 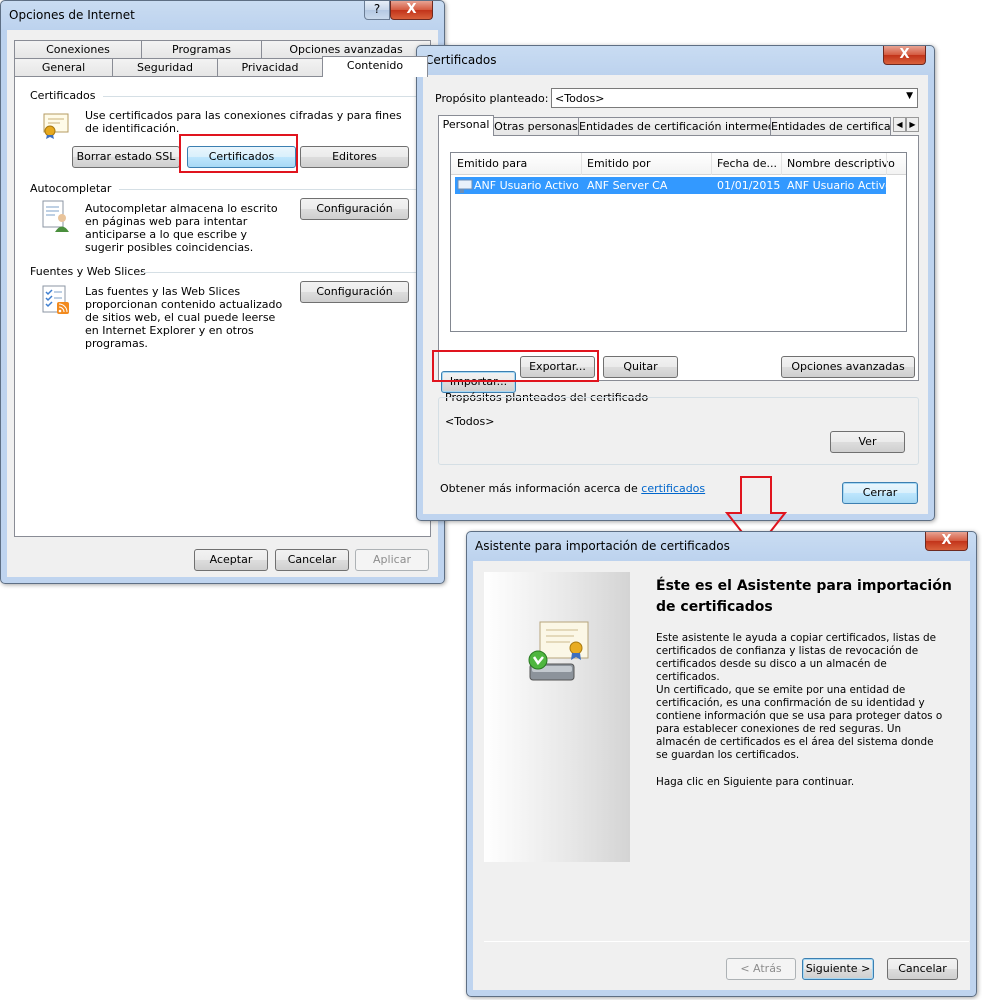 What do you see at coordinates (63, 95) in the screenshot?
I see `certificados-group-label: Certificados` at bounding box center [63, 95].